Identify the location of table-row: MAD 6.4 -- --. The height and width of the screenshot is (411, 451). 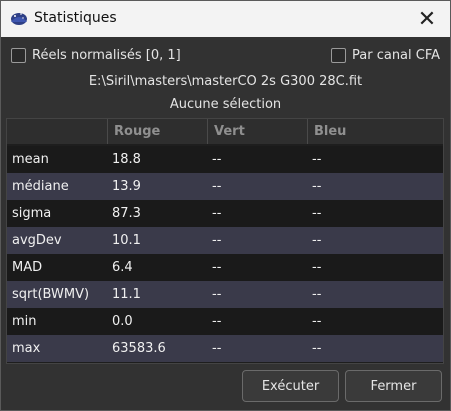
(225, 267).